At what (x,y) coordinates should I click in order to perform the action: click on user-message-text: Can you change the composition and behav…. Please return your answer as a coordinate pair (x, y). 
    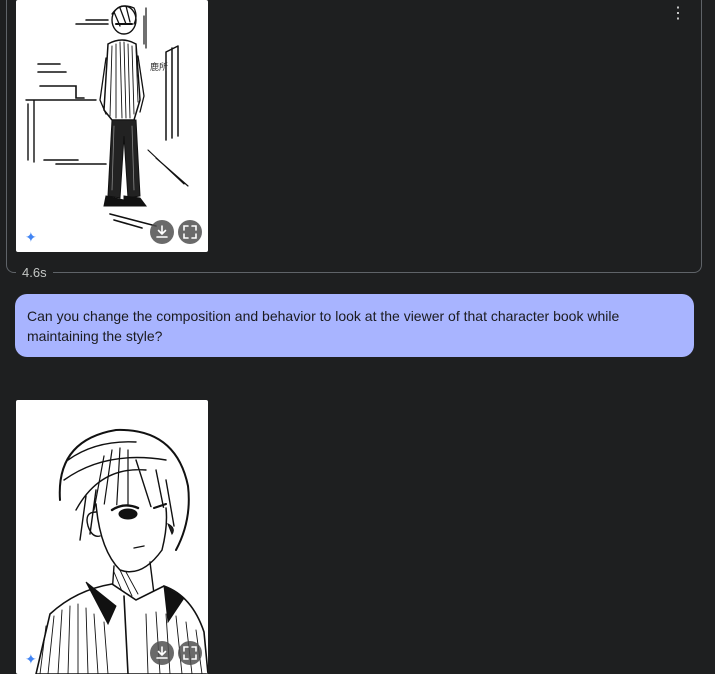
    Looking at the image, I should click on (323, 326).